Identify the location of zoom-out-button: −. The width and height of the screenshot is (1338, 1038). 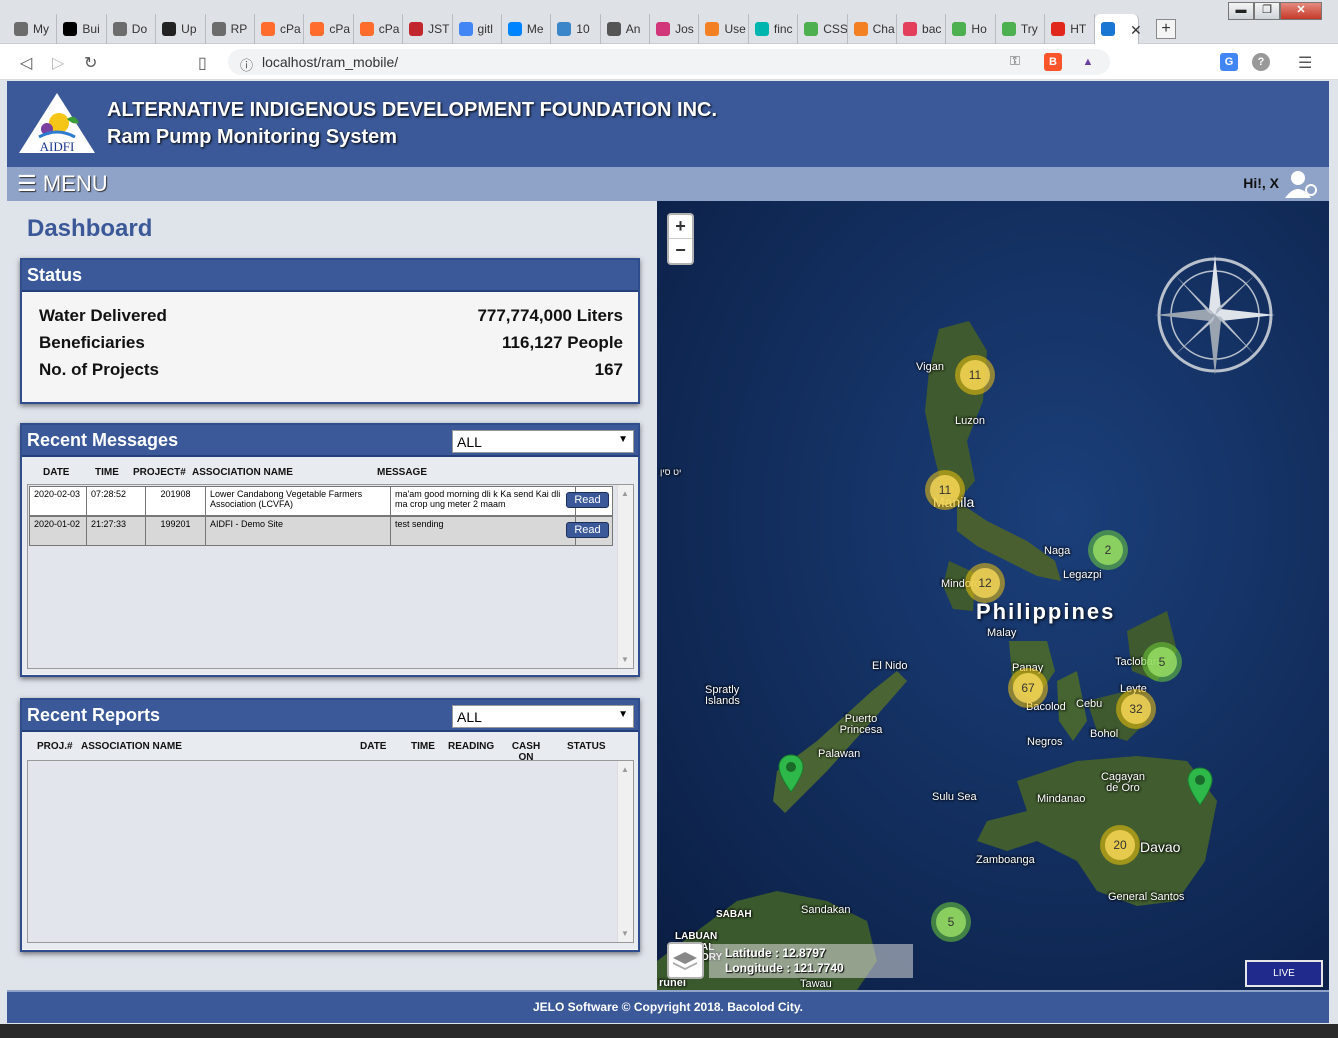
(680, 251).